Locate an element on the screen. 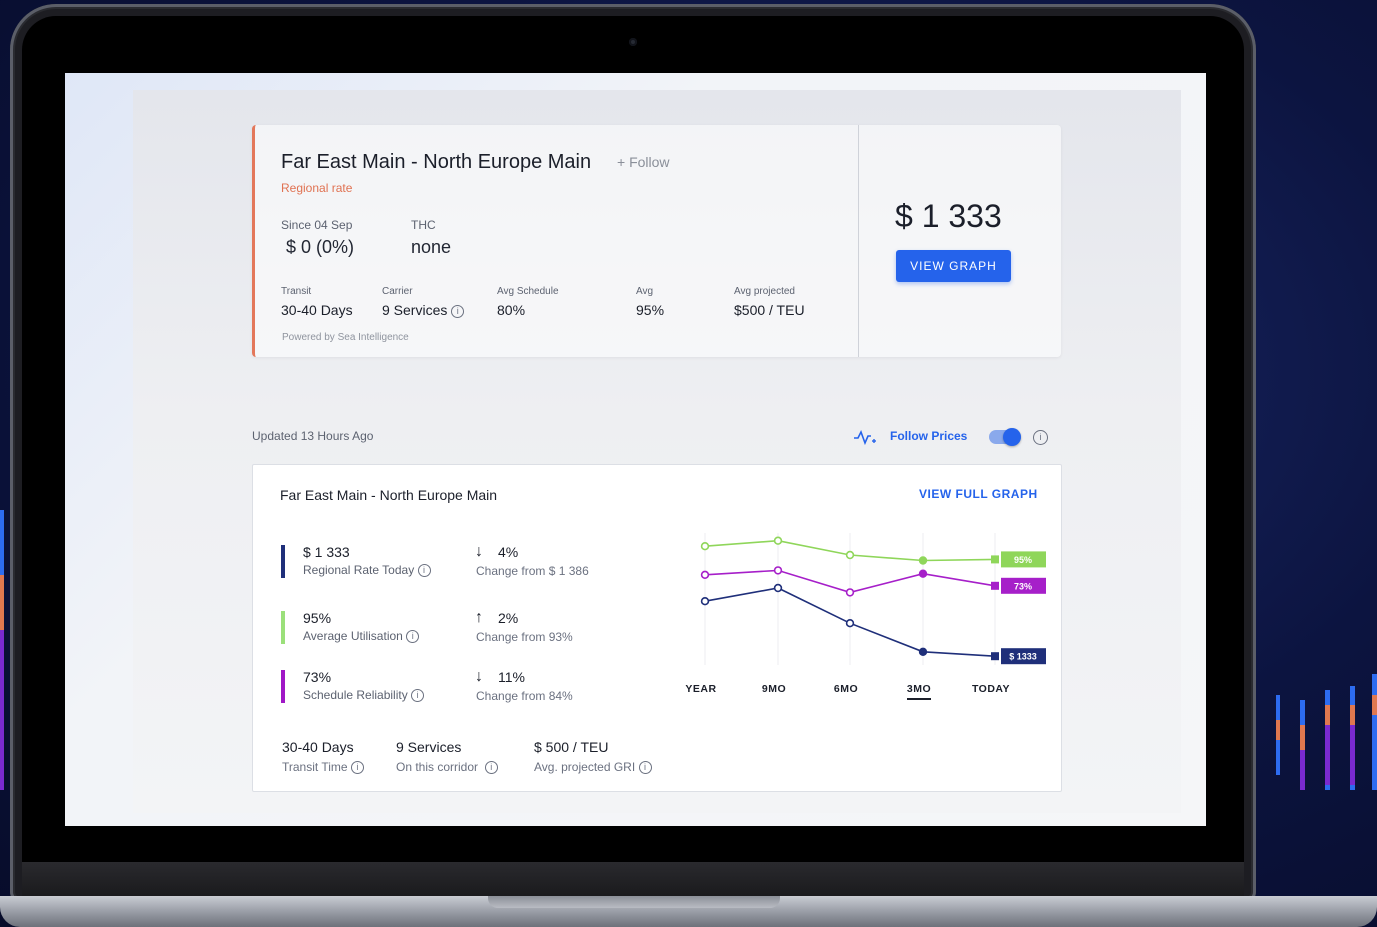 The height and width of the screenshot is (927, 1377). avg-projected-label: Avg projected is located at coordinates (764, 291).